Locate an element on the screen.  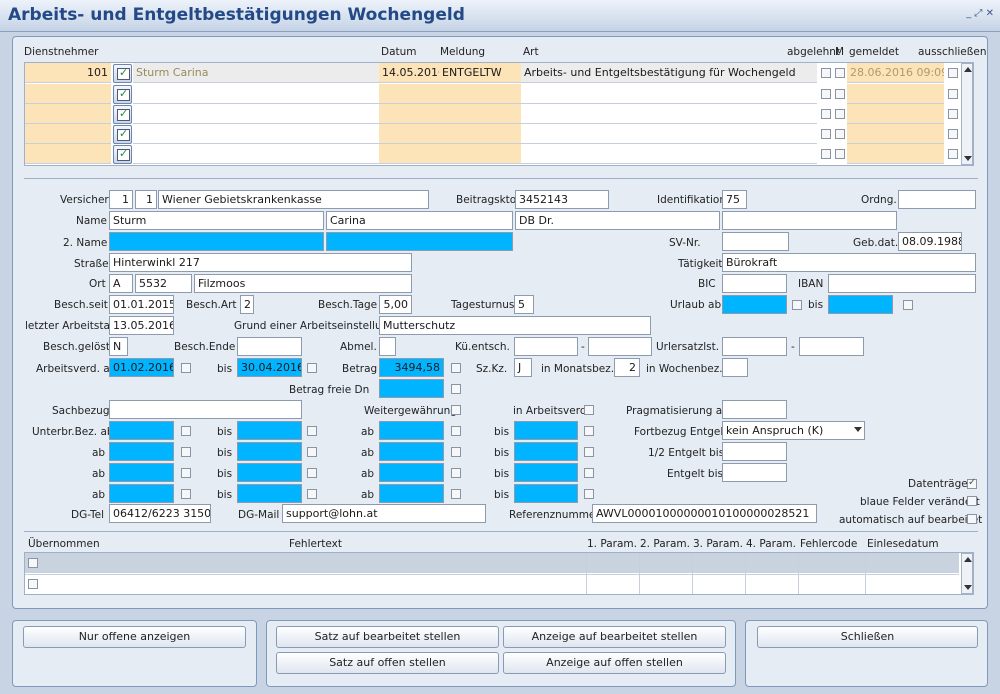
ordng-field is located at coordinates (937, 199).